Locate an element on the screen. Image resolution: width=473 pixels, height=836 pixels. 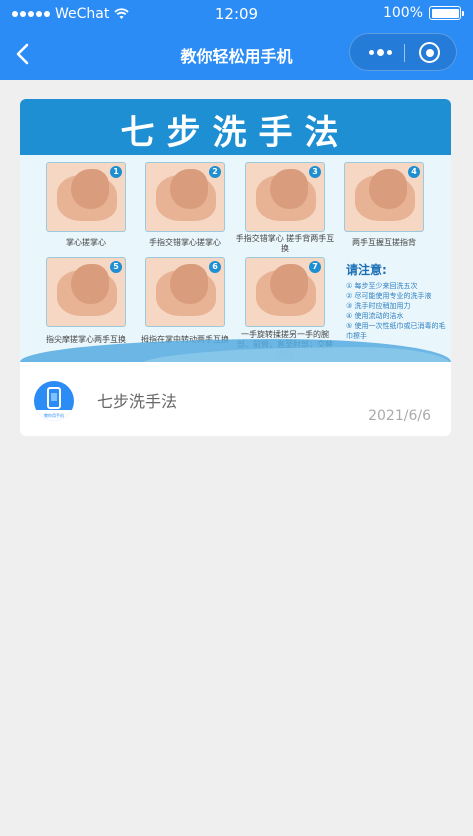
nav-bar: 教你轻松用手机 is located at coordinates (236, 54).